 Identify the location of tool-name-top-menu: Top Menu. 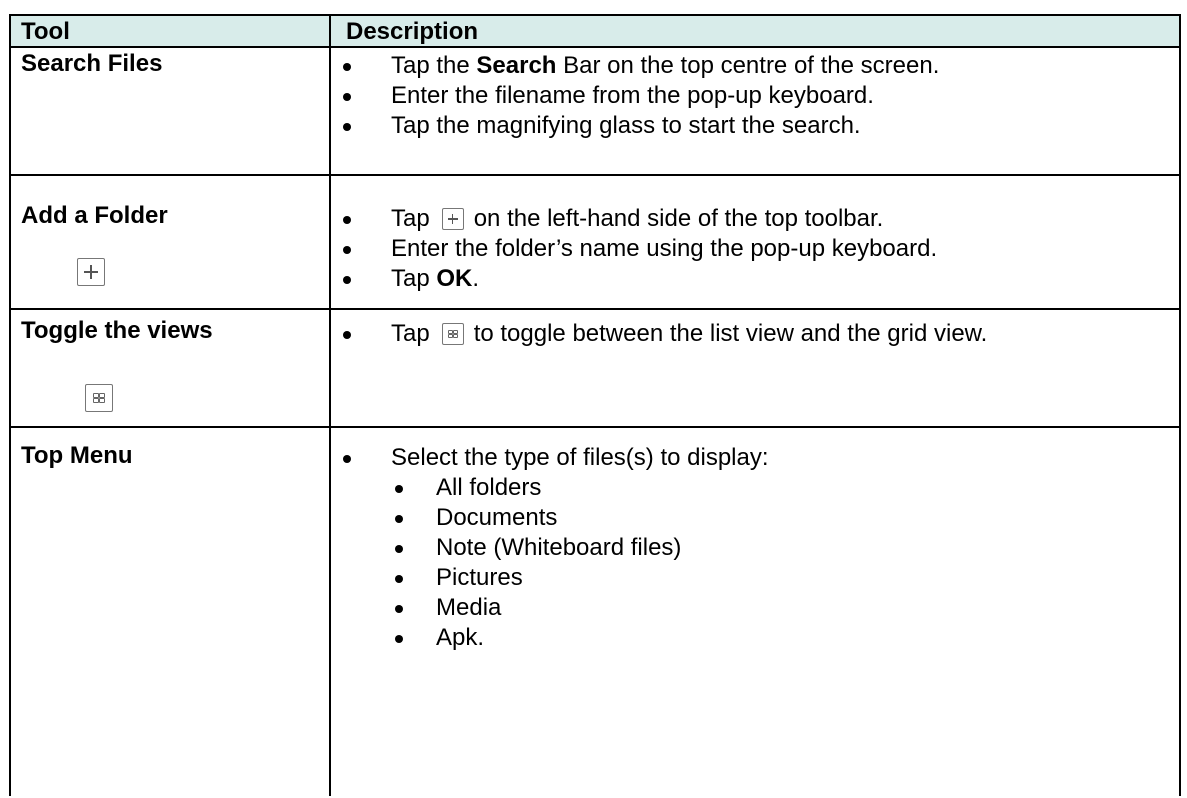
(77, 455).